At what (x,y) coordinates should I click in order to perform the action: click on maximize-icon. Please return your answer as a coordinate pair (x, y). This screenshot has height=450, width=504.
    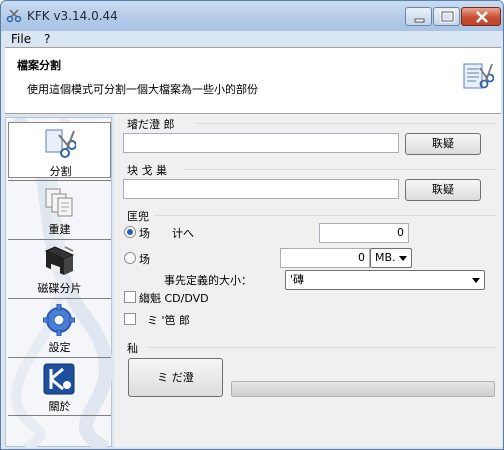
    Looking at the image, I should click on (447, 16).